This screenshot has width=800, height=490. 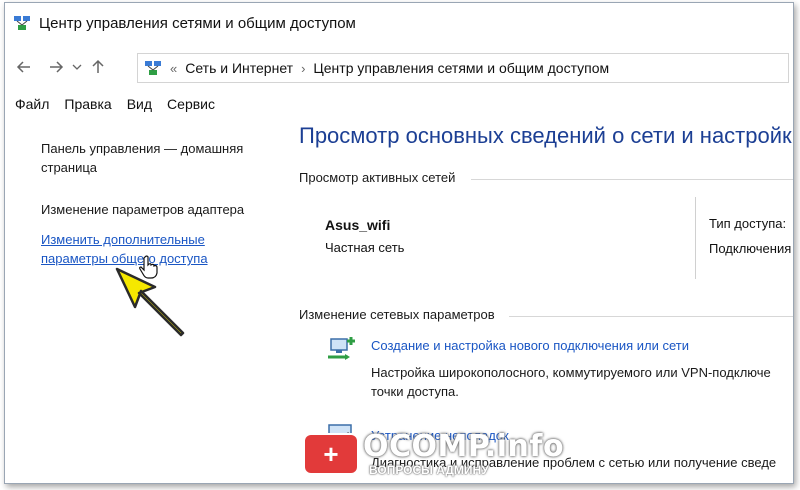 I want to click on watermark-badge: +, so click(x=331, y=454).